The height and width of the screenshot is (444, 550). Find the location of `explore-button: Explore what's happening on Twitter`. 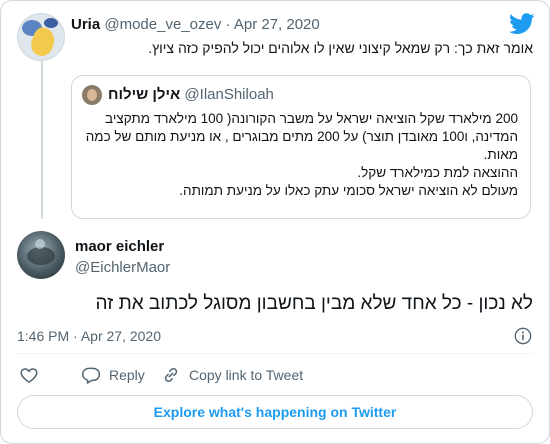

explore-button: Explore what's happening on Twitter is located at coordinates (275, 412).